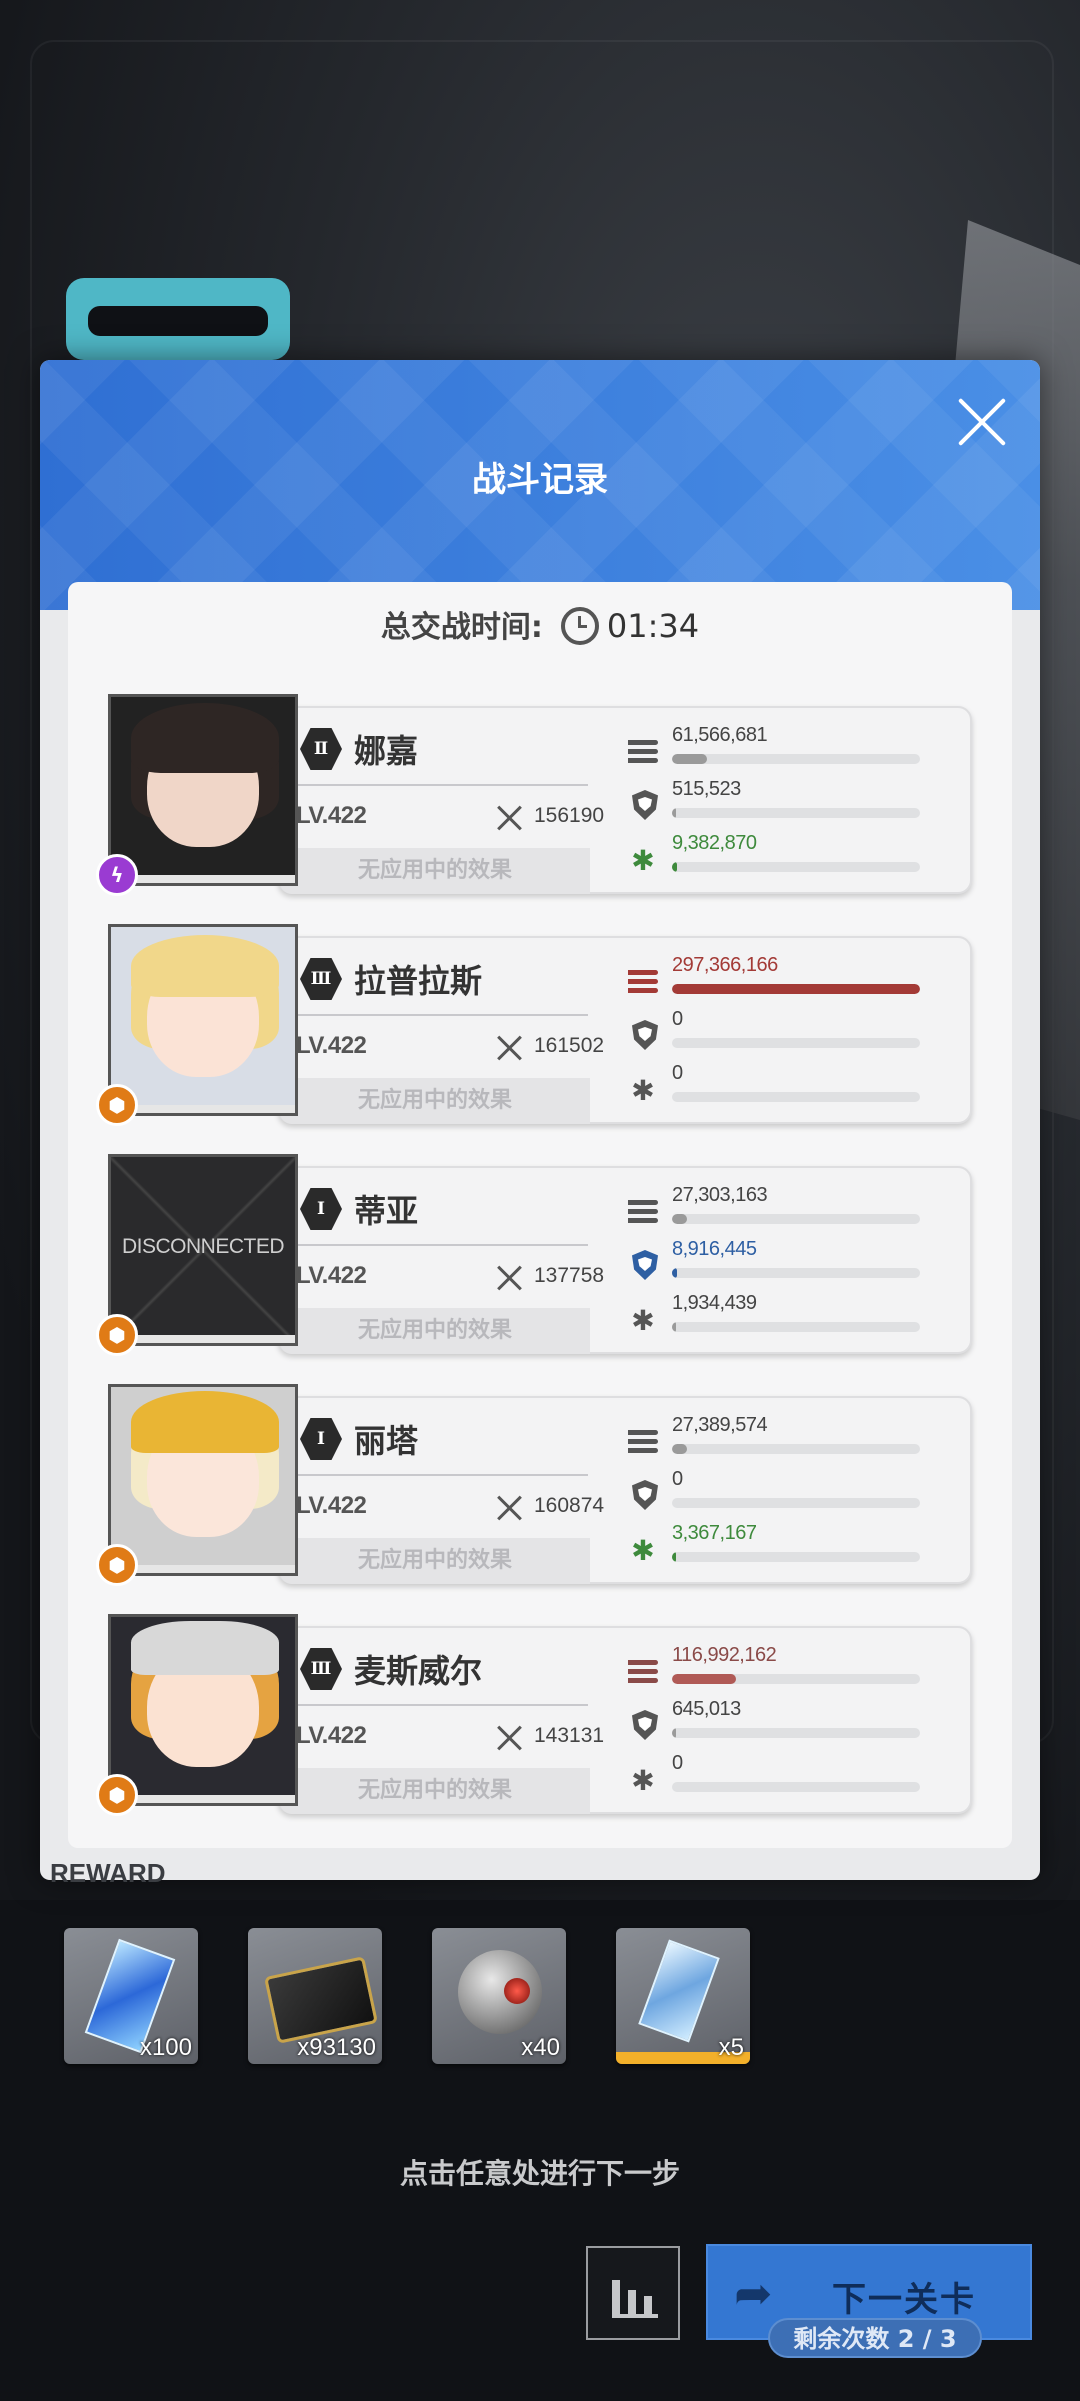  Describe the element at coordinates (633, 2293) in the screenshot. I see `statistics-button` at that location.